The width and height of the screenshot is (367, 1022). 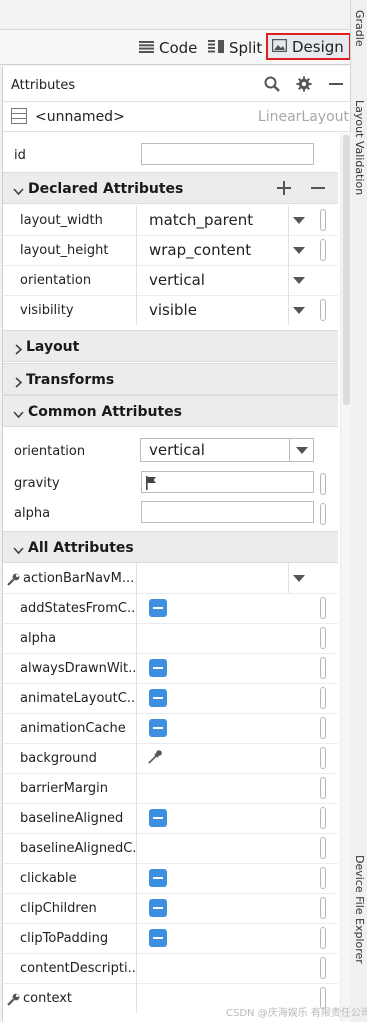 I want to click on id-row: id, so click(x=170, y=155).